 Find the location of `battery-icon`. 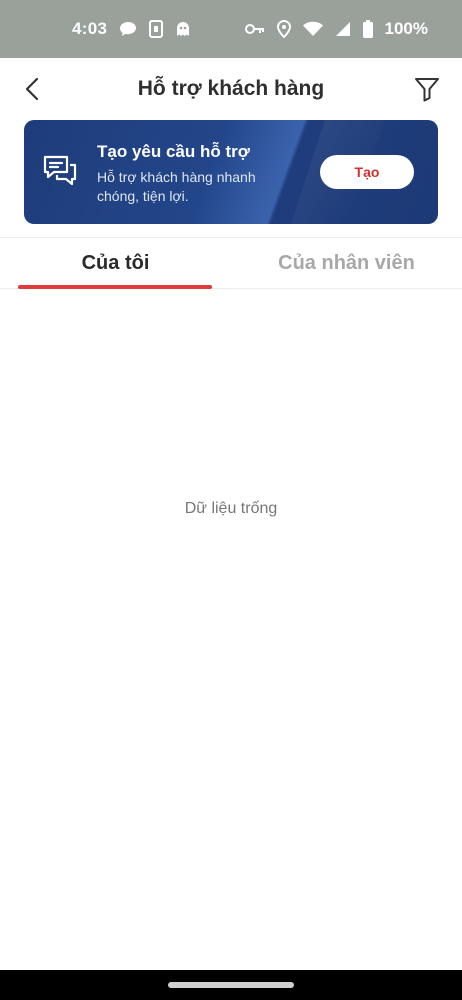

battery-icon is located at coordinates (367, 29).